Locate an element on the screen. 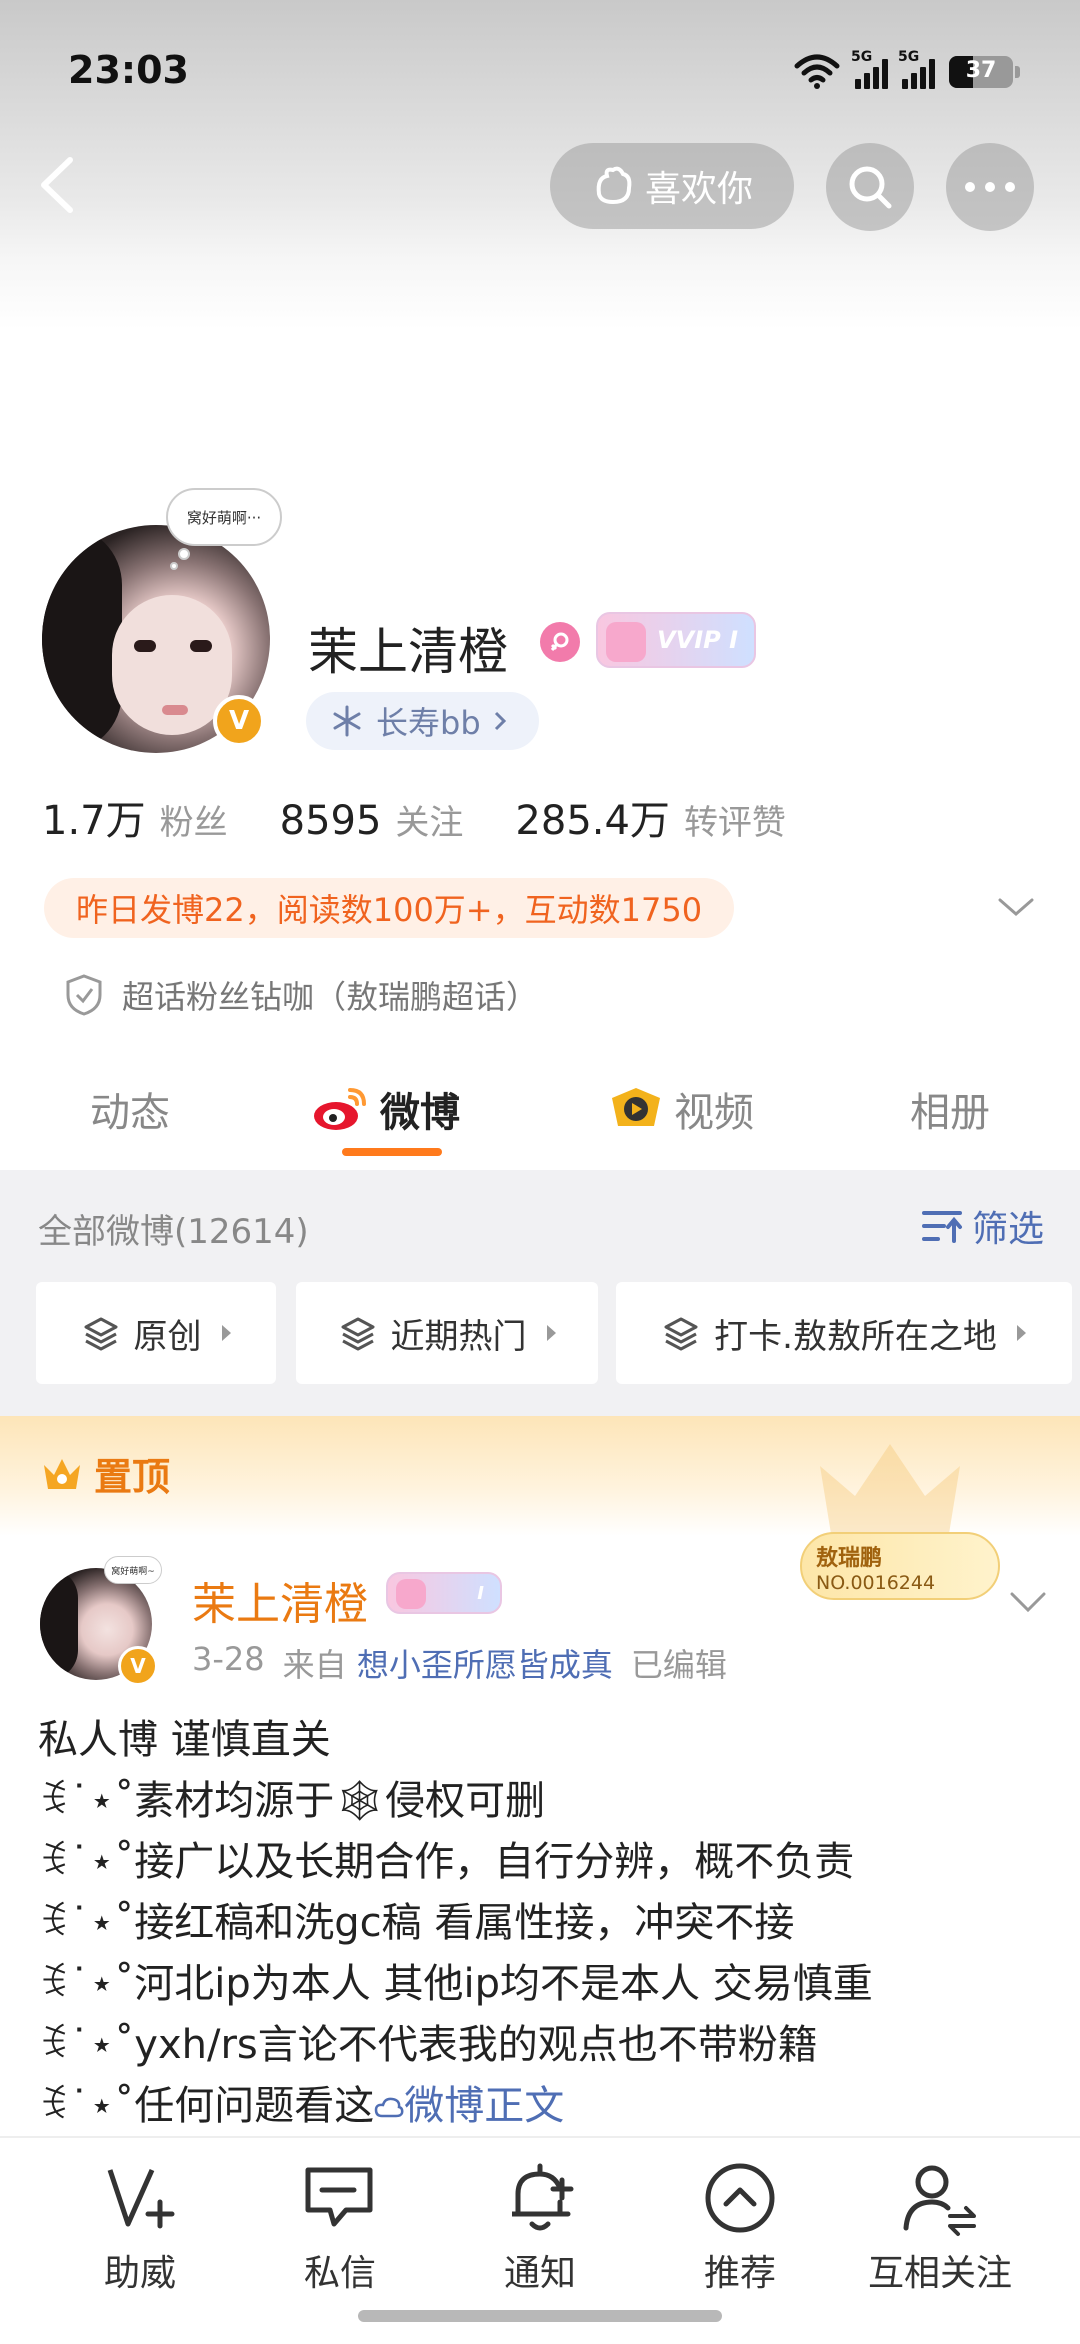 This screenshot has width=1080, height=2344. chip-checkin: 打卡.敖敖所在之地 is located at coordinates (844, 1333).